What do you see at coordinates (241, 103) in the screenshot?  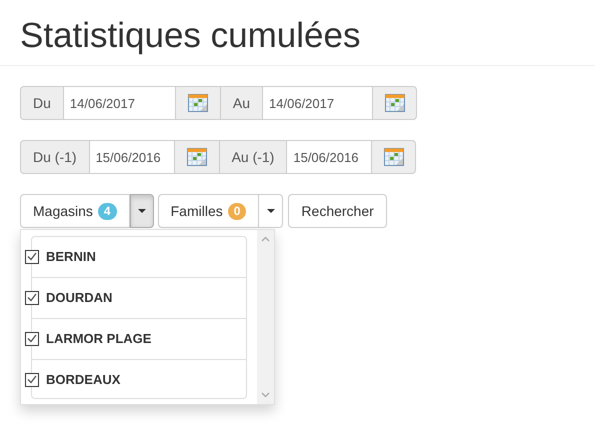 I see `date-label: Au` at bounding box center [241, 103].